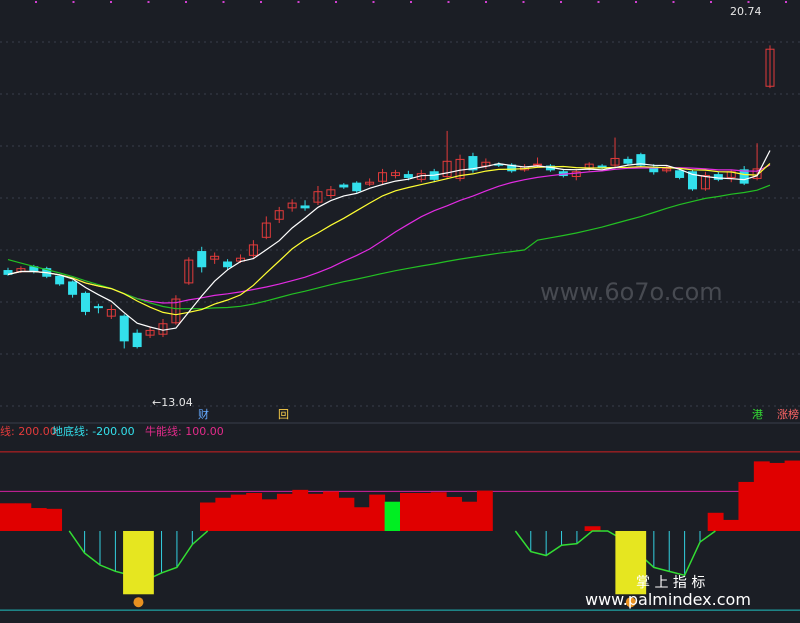  What do you see at coordinates (746, 11) in the screenshot?
I see `high-price-label: 20.74` at bounding box center [746, 11].